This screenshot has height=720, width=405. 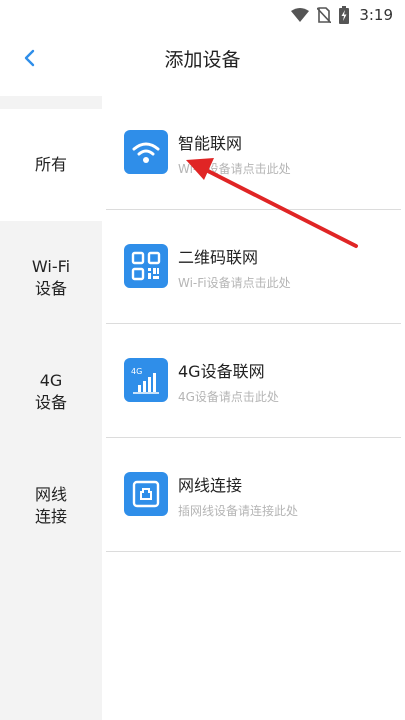 I want to click on 4g-signal-icon: 4G, so click(x=145, y=380).